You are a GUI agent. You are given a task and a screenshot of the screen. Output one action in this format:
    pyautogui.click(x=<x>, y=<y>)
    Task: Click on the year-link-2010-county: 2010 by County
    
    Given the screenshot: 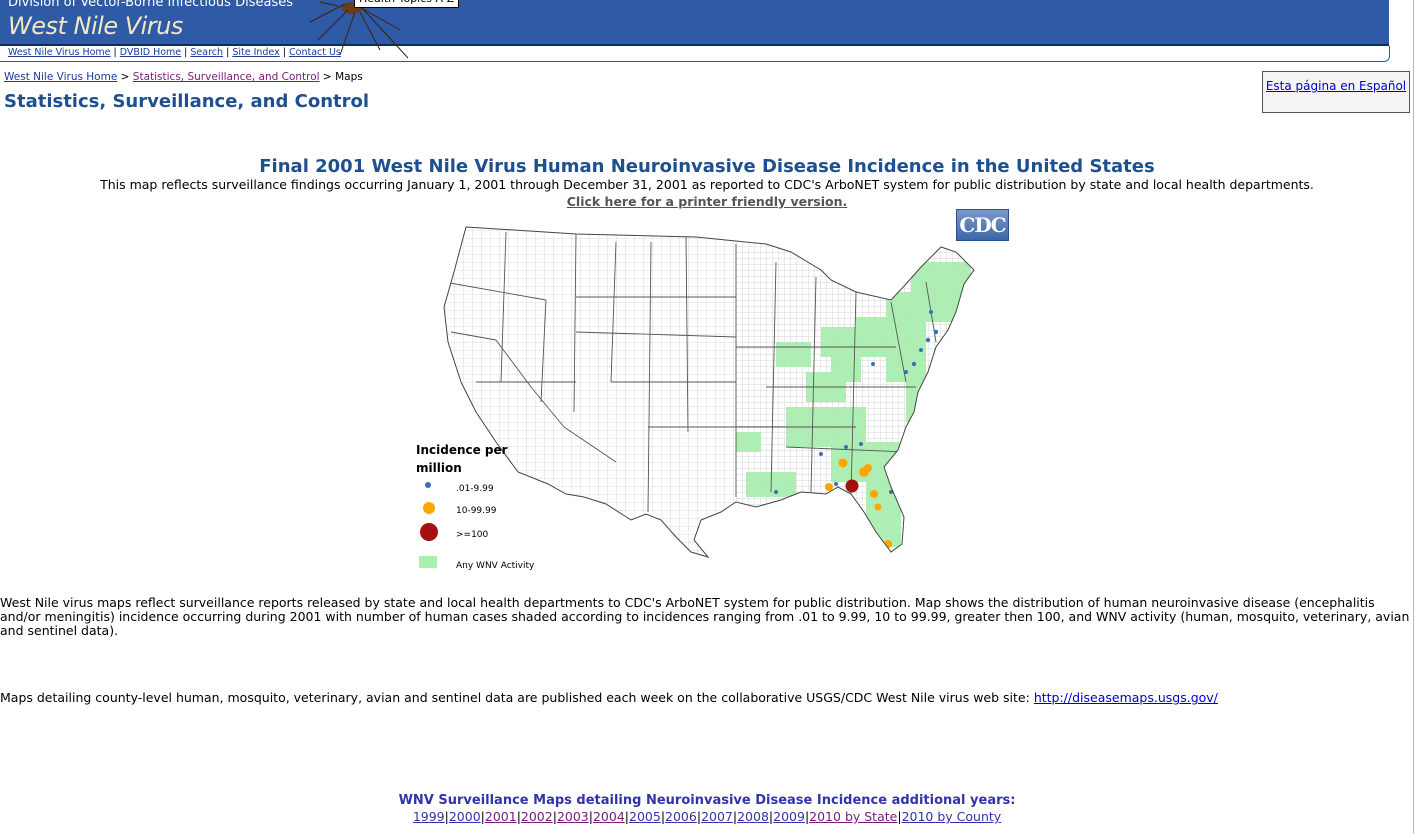 What is the action you would take?
    pyautogui.click(x=952, y=816)
    